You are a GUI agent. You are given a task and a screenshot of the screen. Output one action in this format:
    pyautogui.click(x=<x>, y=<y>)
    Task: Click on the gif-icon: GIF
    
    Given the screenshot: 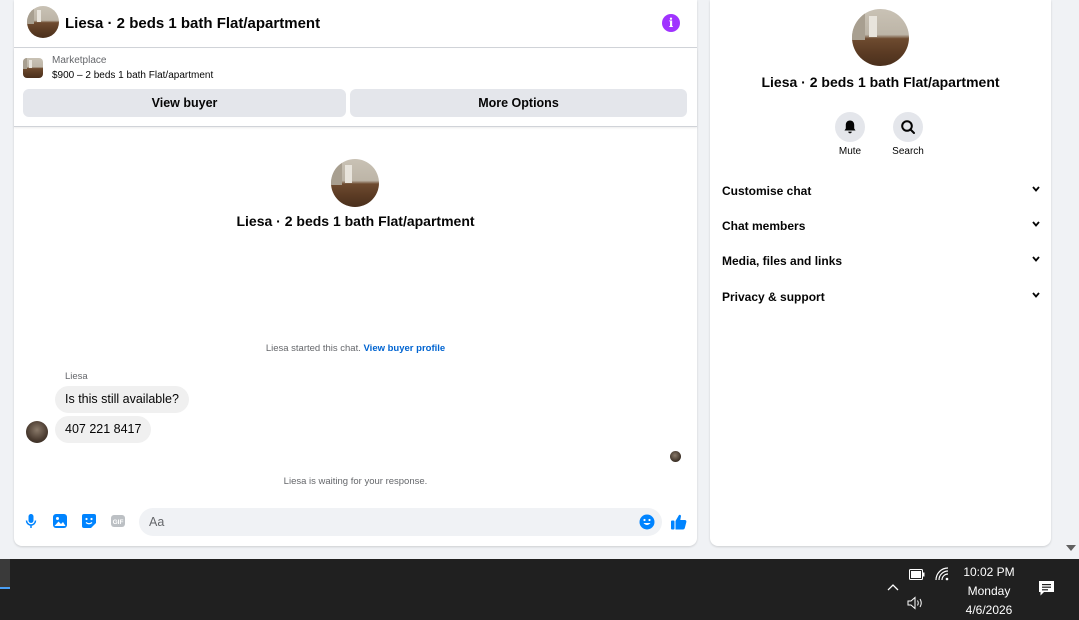 What is the action you would take?
    pyautogui.click(x=118, y=521)
    